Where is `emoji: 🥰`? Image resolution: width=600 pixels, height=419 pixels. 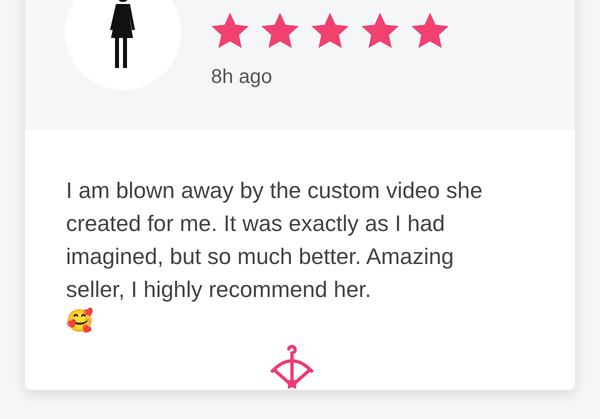
emoji: 🥰 is located at coordinates (79, 320).